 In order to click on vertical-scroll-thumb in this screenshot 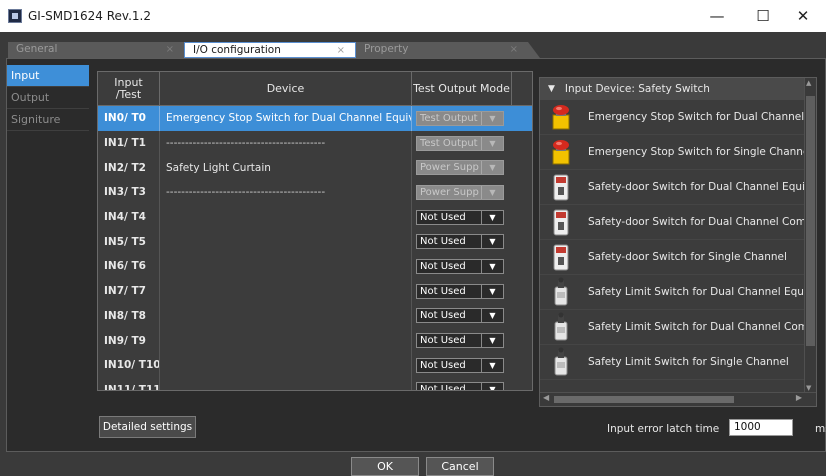, I will do `click(810, 221)`.